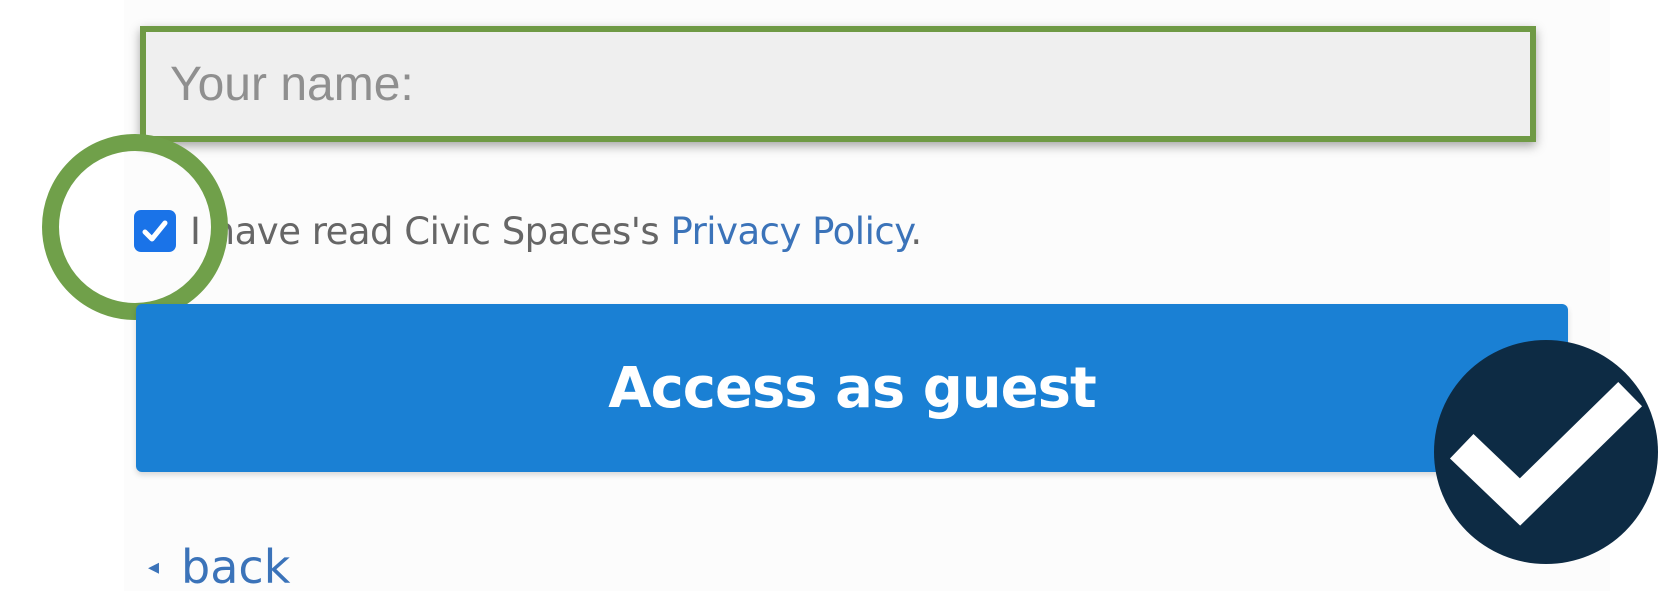 This screenshot has height=594, width=1680. Describe the element at coordinates (916, 231) in the screenshot. I see `consent-text-after: .` at that location.